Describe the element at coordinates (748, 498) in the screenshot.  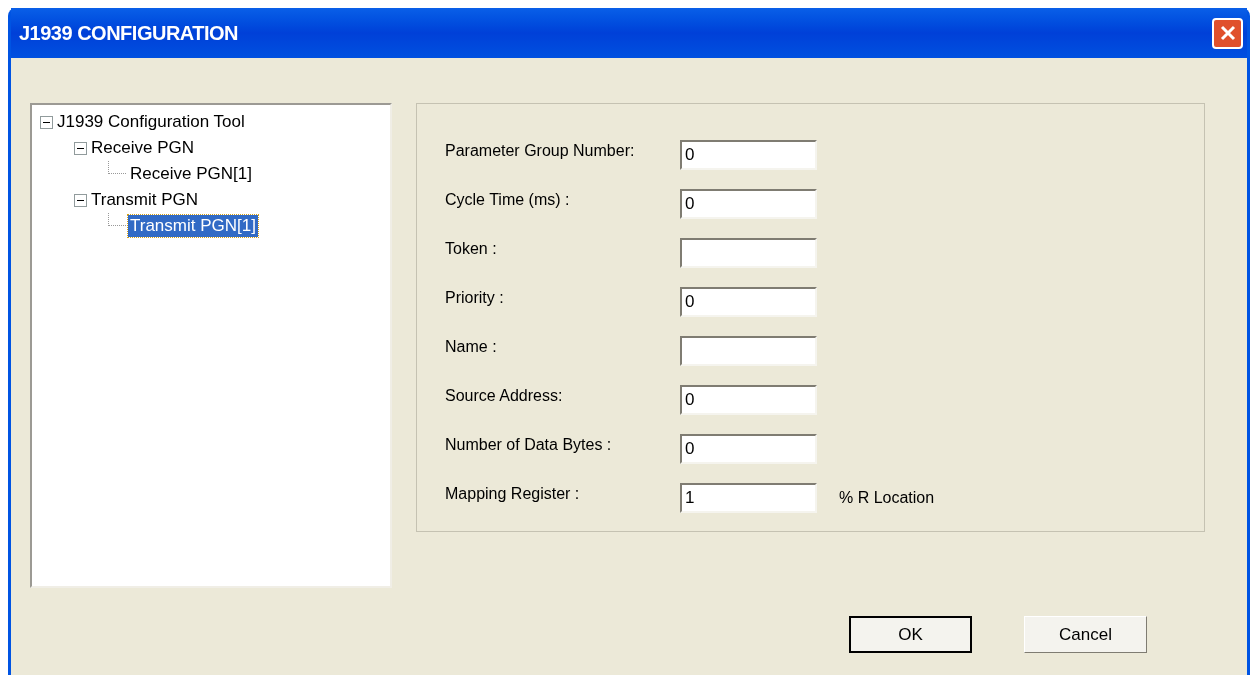
I see `text-field: 1` at that location.